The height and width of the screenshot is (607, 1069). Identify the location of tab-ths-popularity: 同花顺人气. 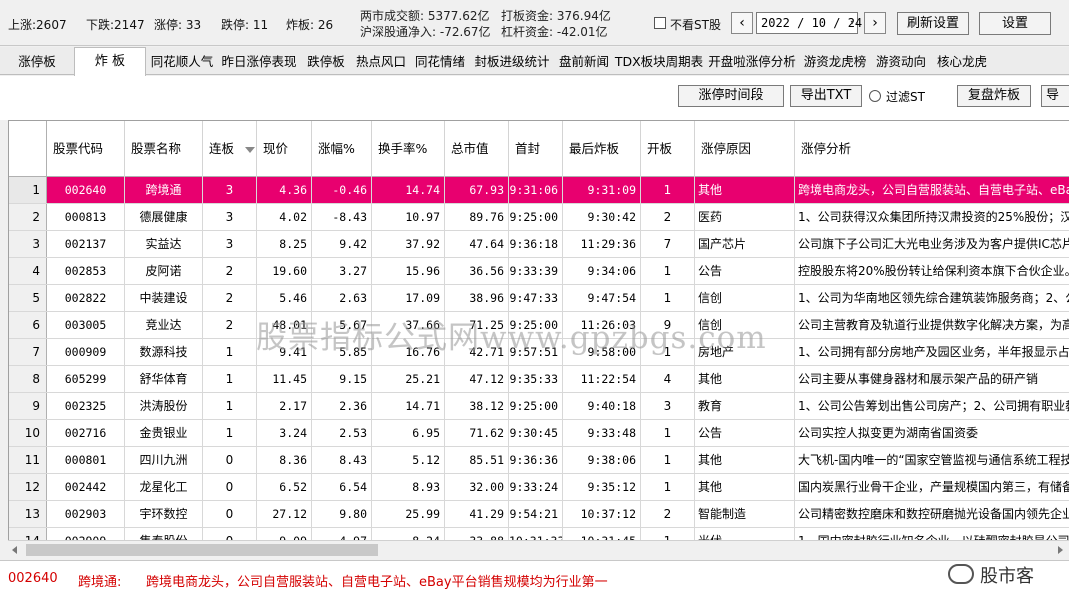
(182, 63).